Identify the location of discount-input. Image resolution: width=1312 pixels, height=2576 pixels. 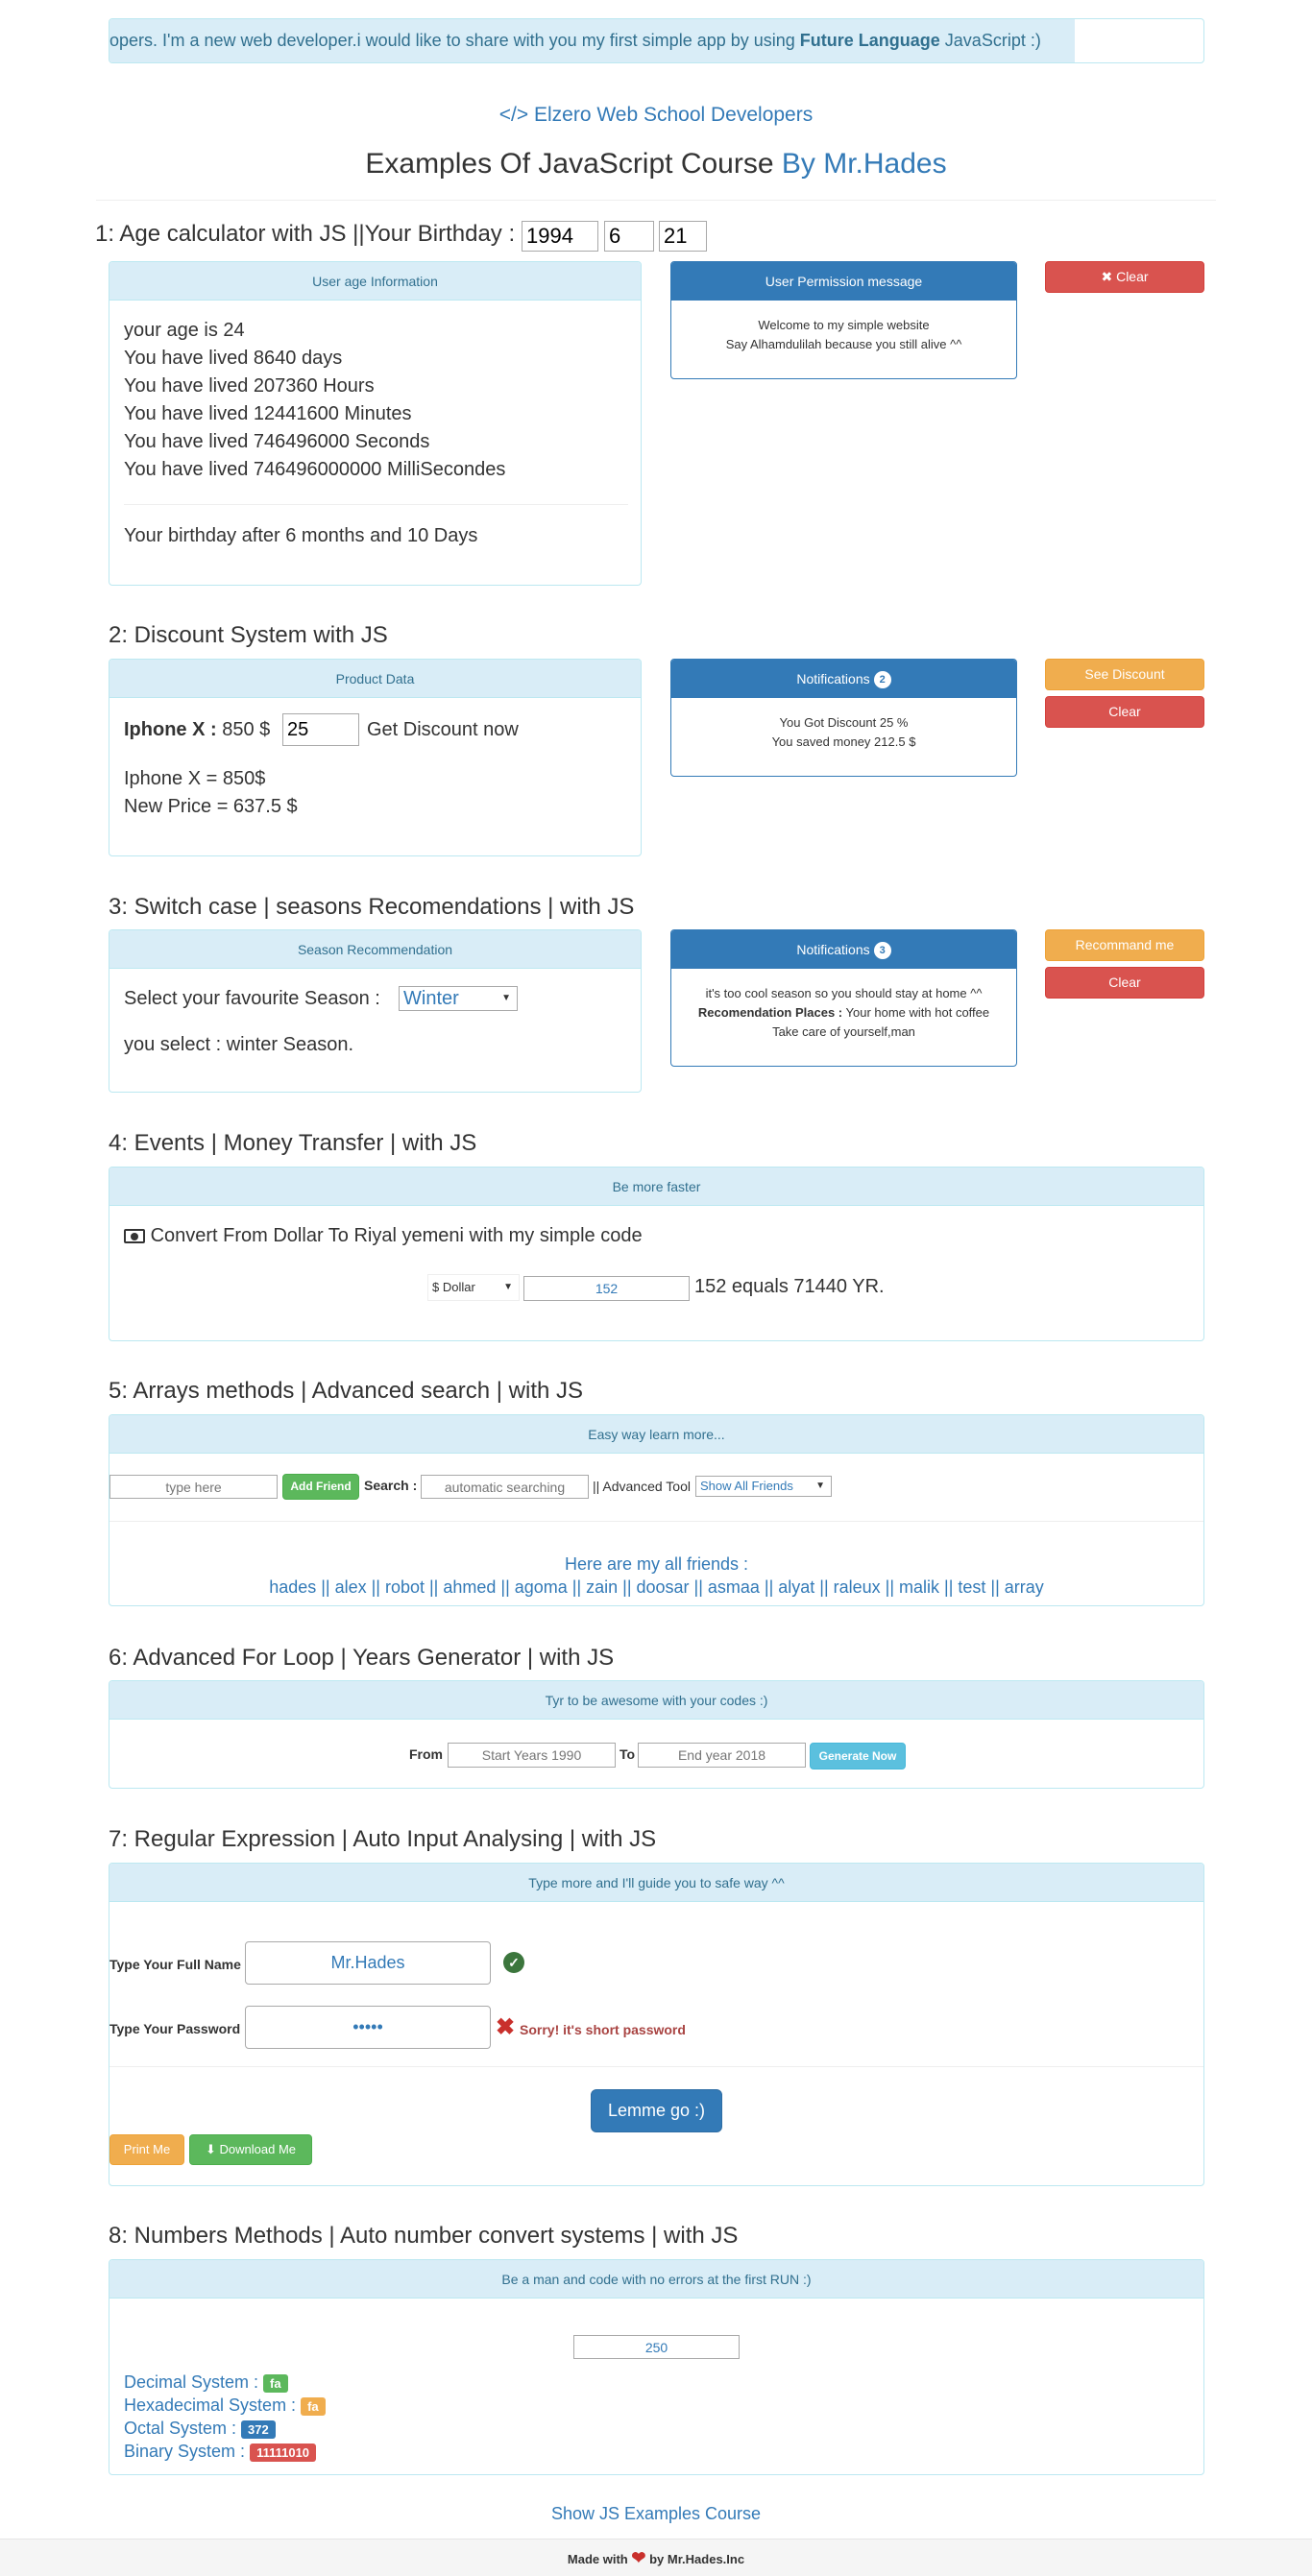
(321, 729).